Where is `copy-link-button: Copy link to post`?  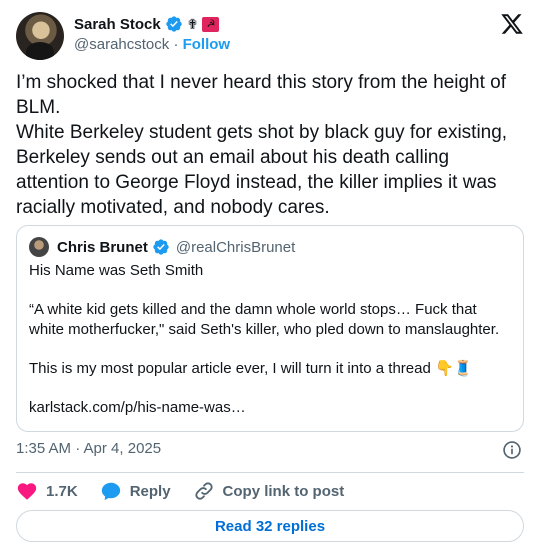
copy-link-button: Copy link to post is located at coordinates (269, 491).